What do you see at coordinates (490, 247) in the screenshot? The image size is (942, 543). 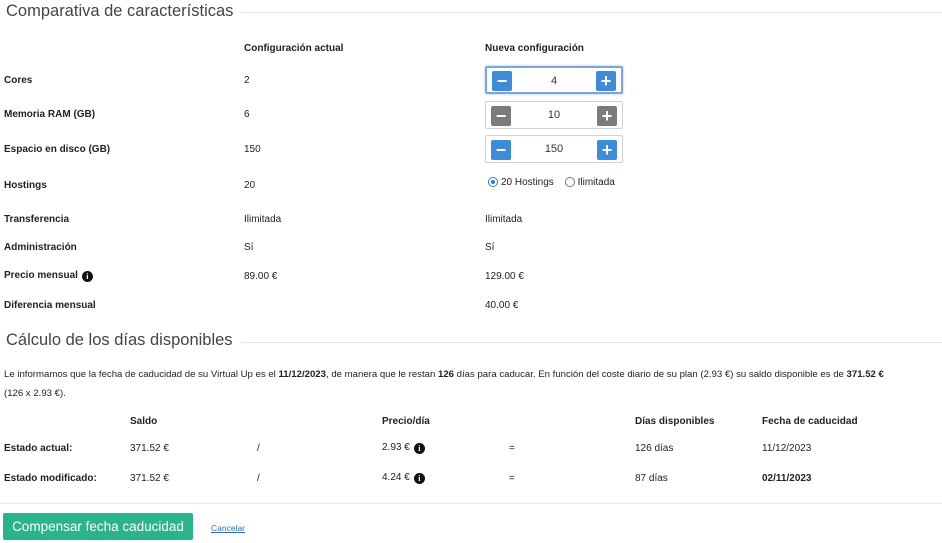 I see `new-admin: Sí` at bounding box center [490, 247].